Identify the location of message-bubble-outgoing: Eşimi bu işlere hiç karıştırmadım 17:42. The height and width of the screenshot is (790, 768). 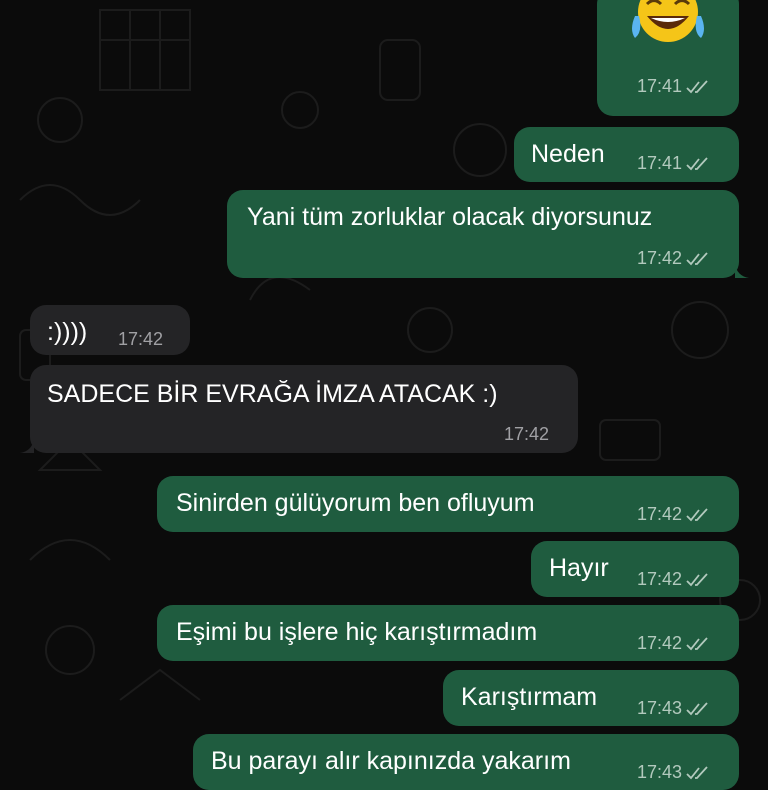
(448, 633).